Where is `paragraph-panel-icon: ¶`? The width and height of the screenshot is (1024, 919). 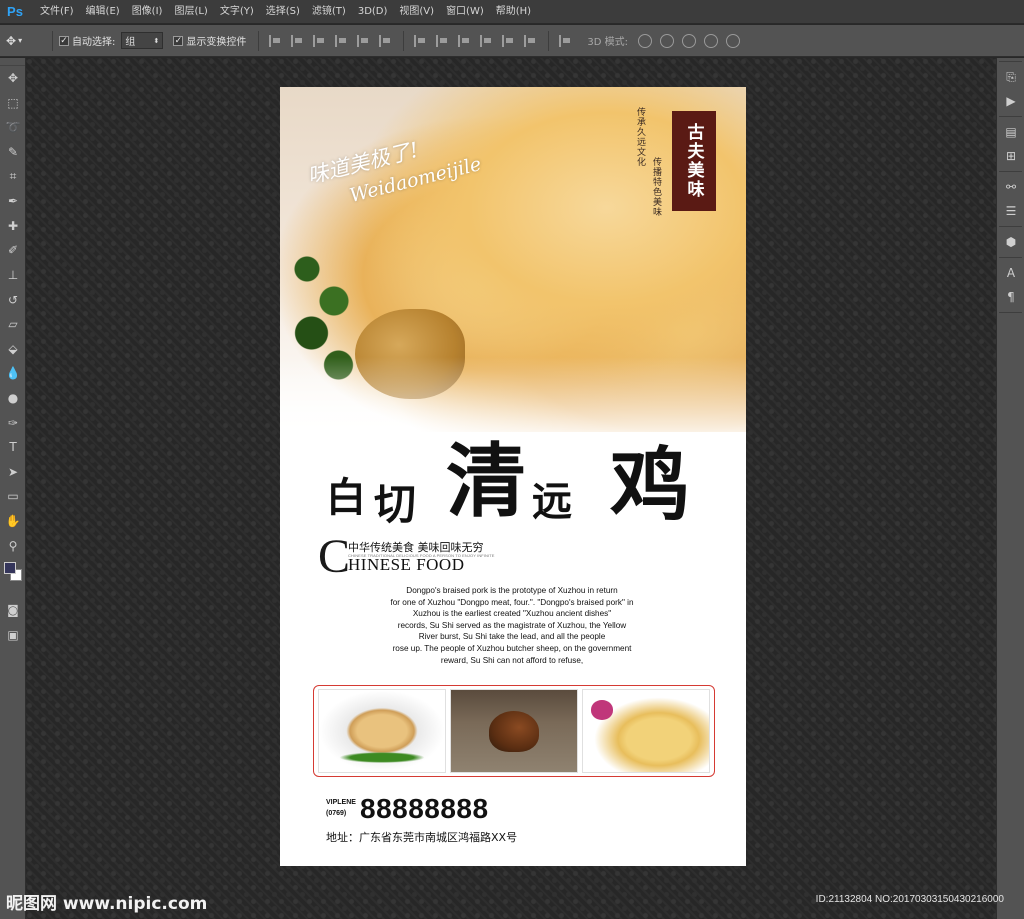 paragraph-panel-icon: ¶ is located at coordinates (1010, 297).